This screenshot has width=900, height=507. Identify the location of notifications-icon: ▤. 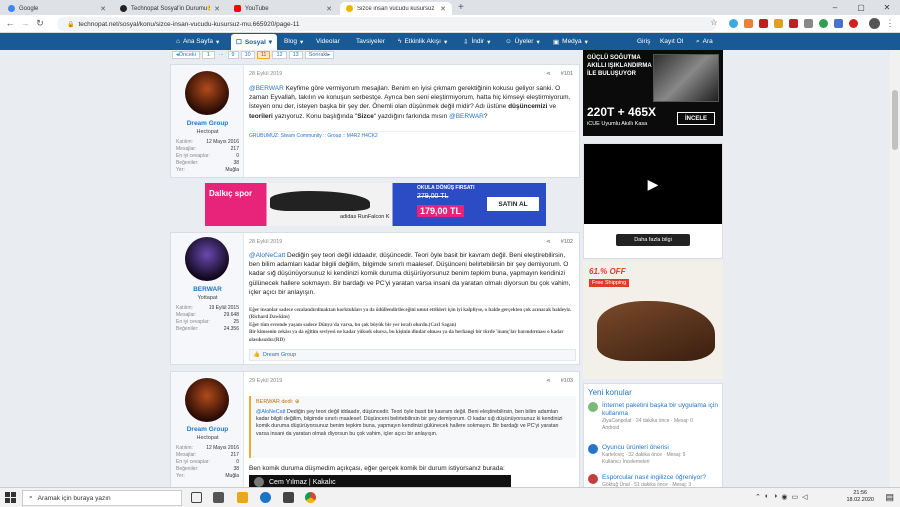
(889, 497).